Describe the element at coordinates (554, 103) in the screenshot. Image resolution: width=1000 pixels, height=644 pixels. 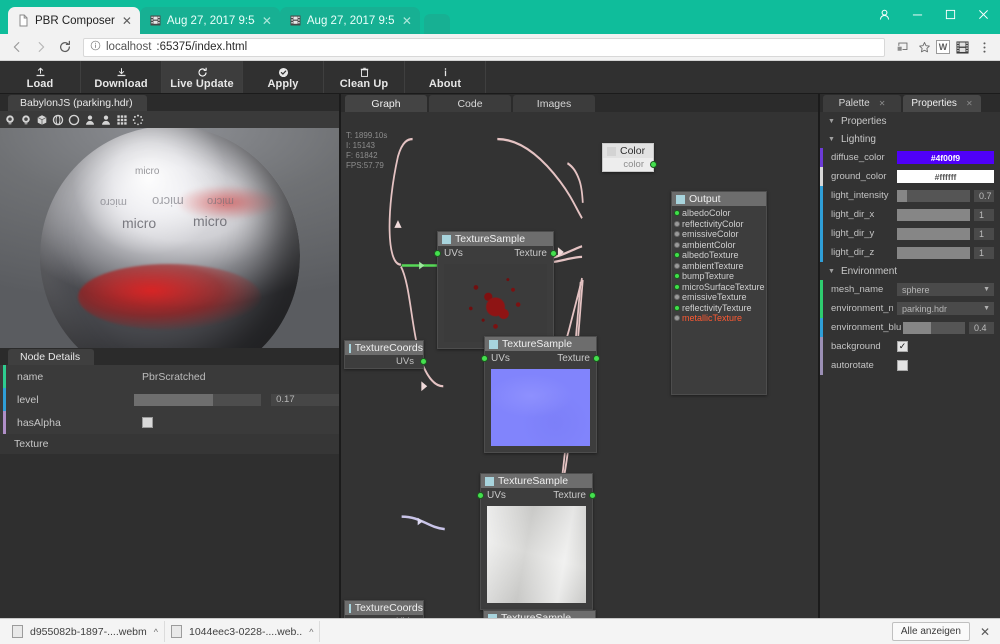
I see `tab-images: Images` at that location.